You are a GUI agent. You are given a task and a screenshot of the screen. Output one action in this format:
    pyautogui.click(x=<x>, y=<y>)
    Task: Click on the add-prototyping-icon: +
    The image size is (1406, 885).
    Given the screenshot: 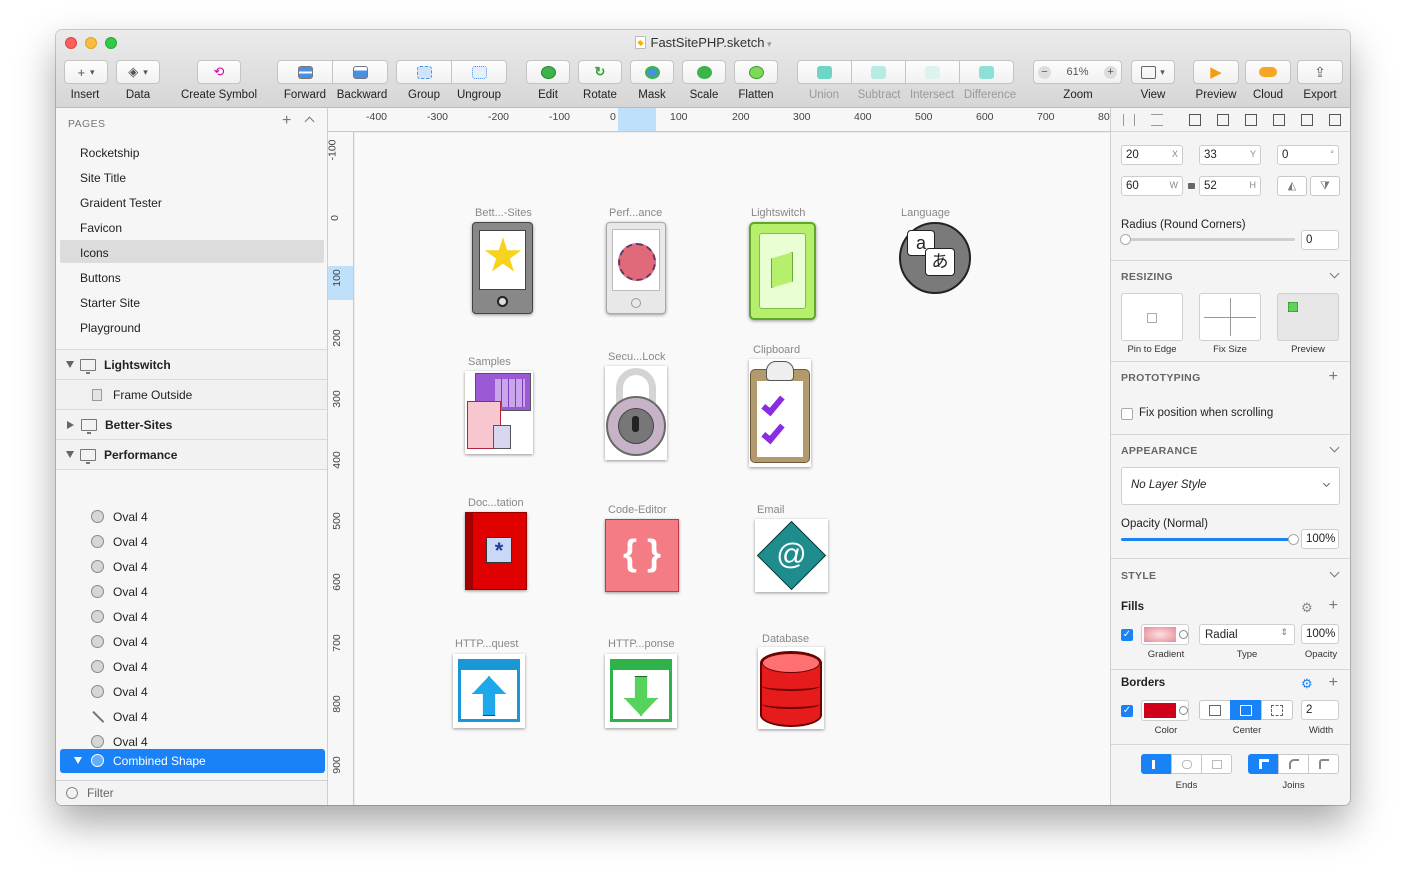 What is the action you would take?
    pyautogui.click(x=1333, y=377)
    